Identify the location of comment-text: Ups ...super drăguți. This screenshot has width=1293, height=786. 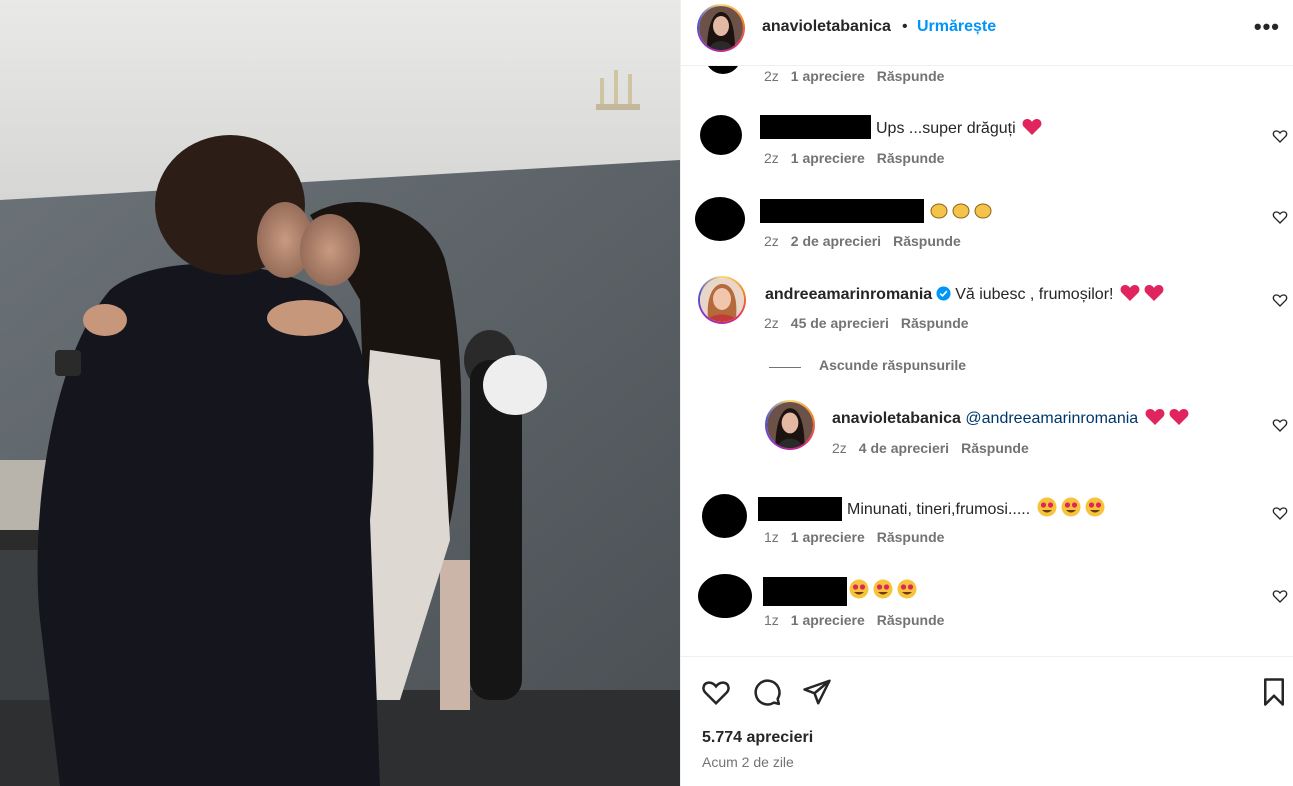
(946, 128).